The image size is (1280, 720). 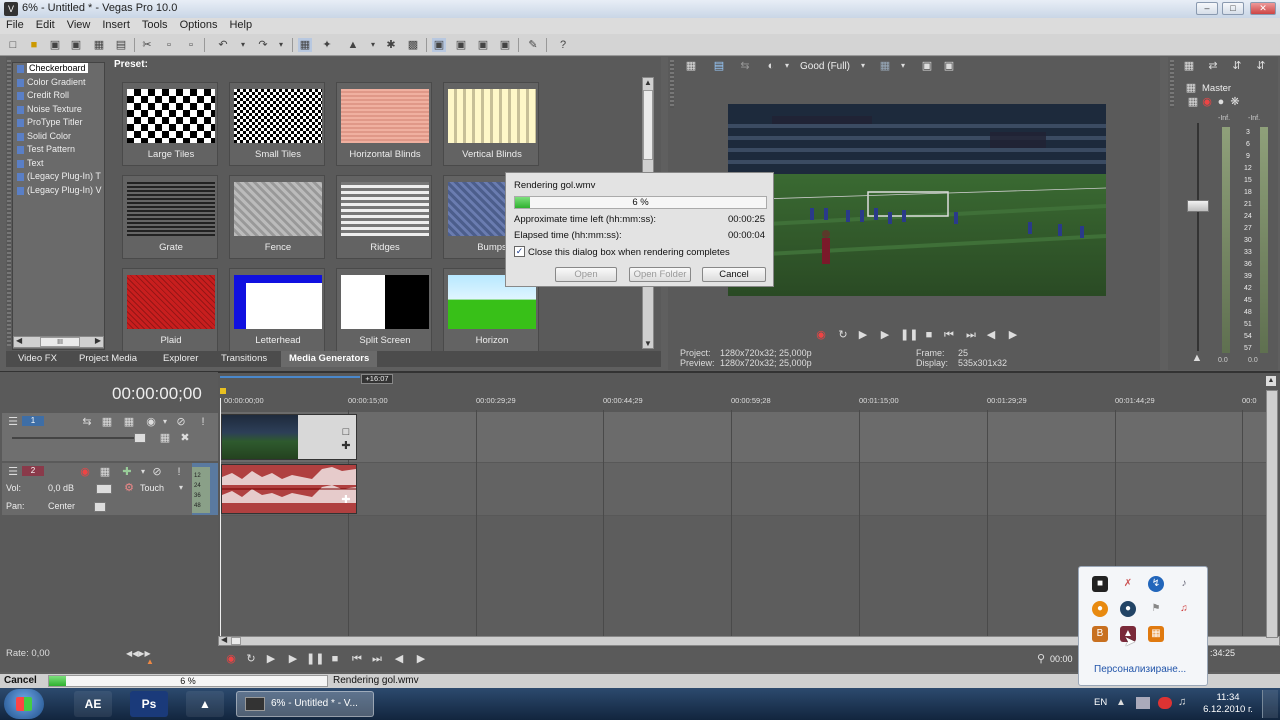 What do you see at coordinates (205, 704) in the screenshot?
I see `taskbar-vegas-icon: ▲` at bounding box center [205, 704].